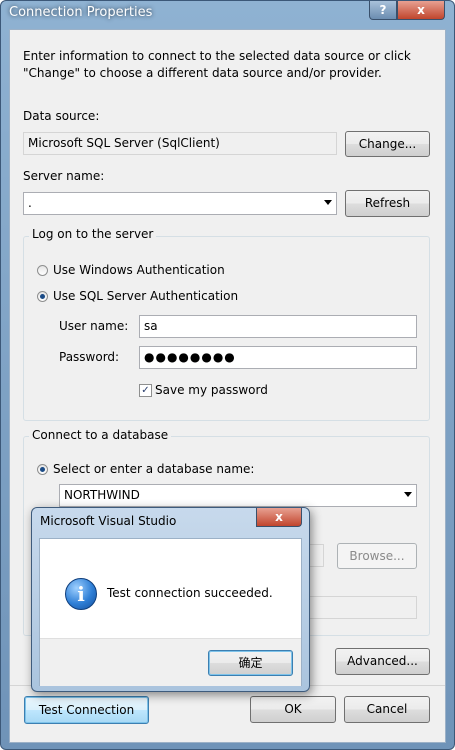 The width and height of the screenshot is (455, 750). I want to click on info-icon: i, so click(81, 594).